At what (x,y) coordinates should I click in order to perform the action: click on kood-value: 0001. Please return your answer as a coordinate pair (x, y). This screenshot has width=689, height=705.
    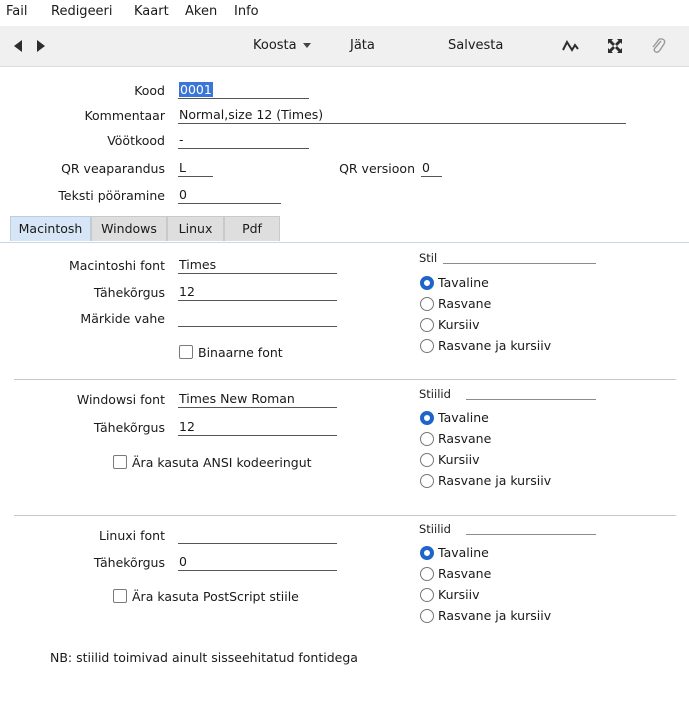
    Looking at the image, I should click on (196, 89).